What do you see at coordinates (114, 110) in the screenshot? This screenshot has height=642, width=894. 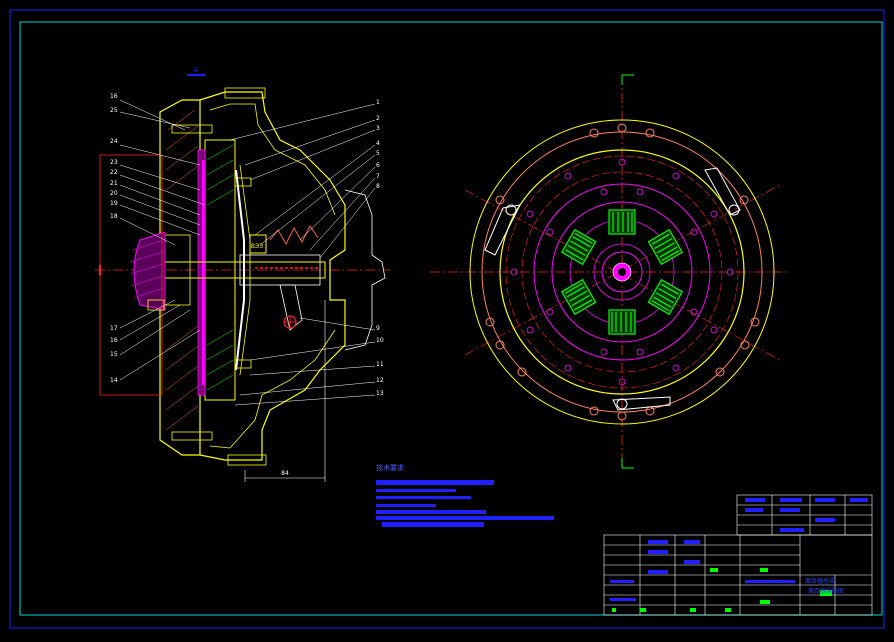 I see `balloon-left-2: 25` at bounding box center [114, 110].